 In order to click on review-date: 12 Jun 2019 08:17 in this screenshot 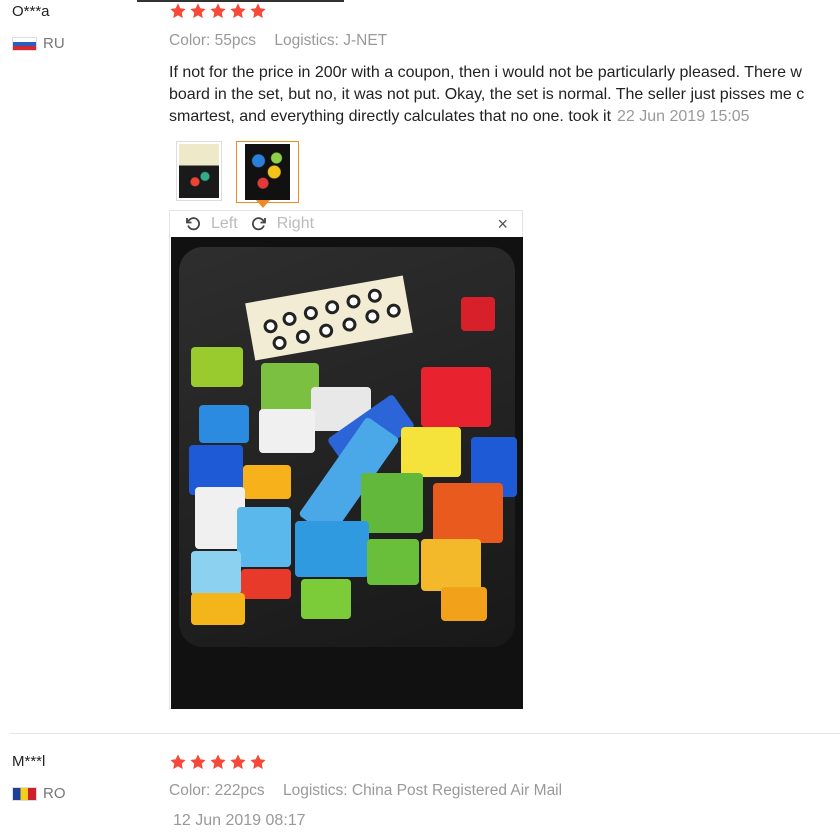, I will do `click(239, 820)`.